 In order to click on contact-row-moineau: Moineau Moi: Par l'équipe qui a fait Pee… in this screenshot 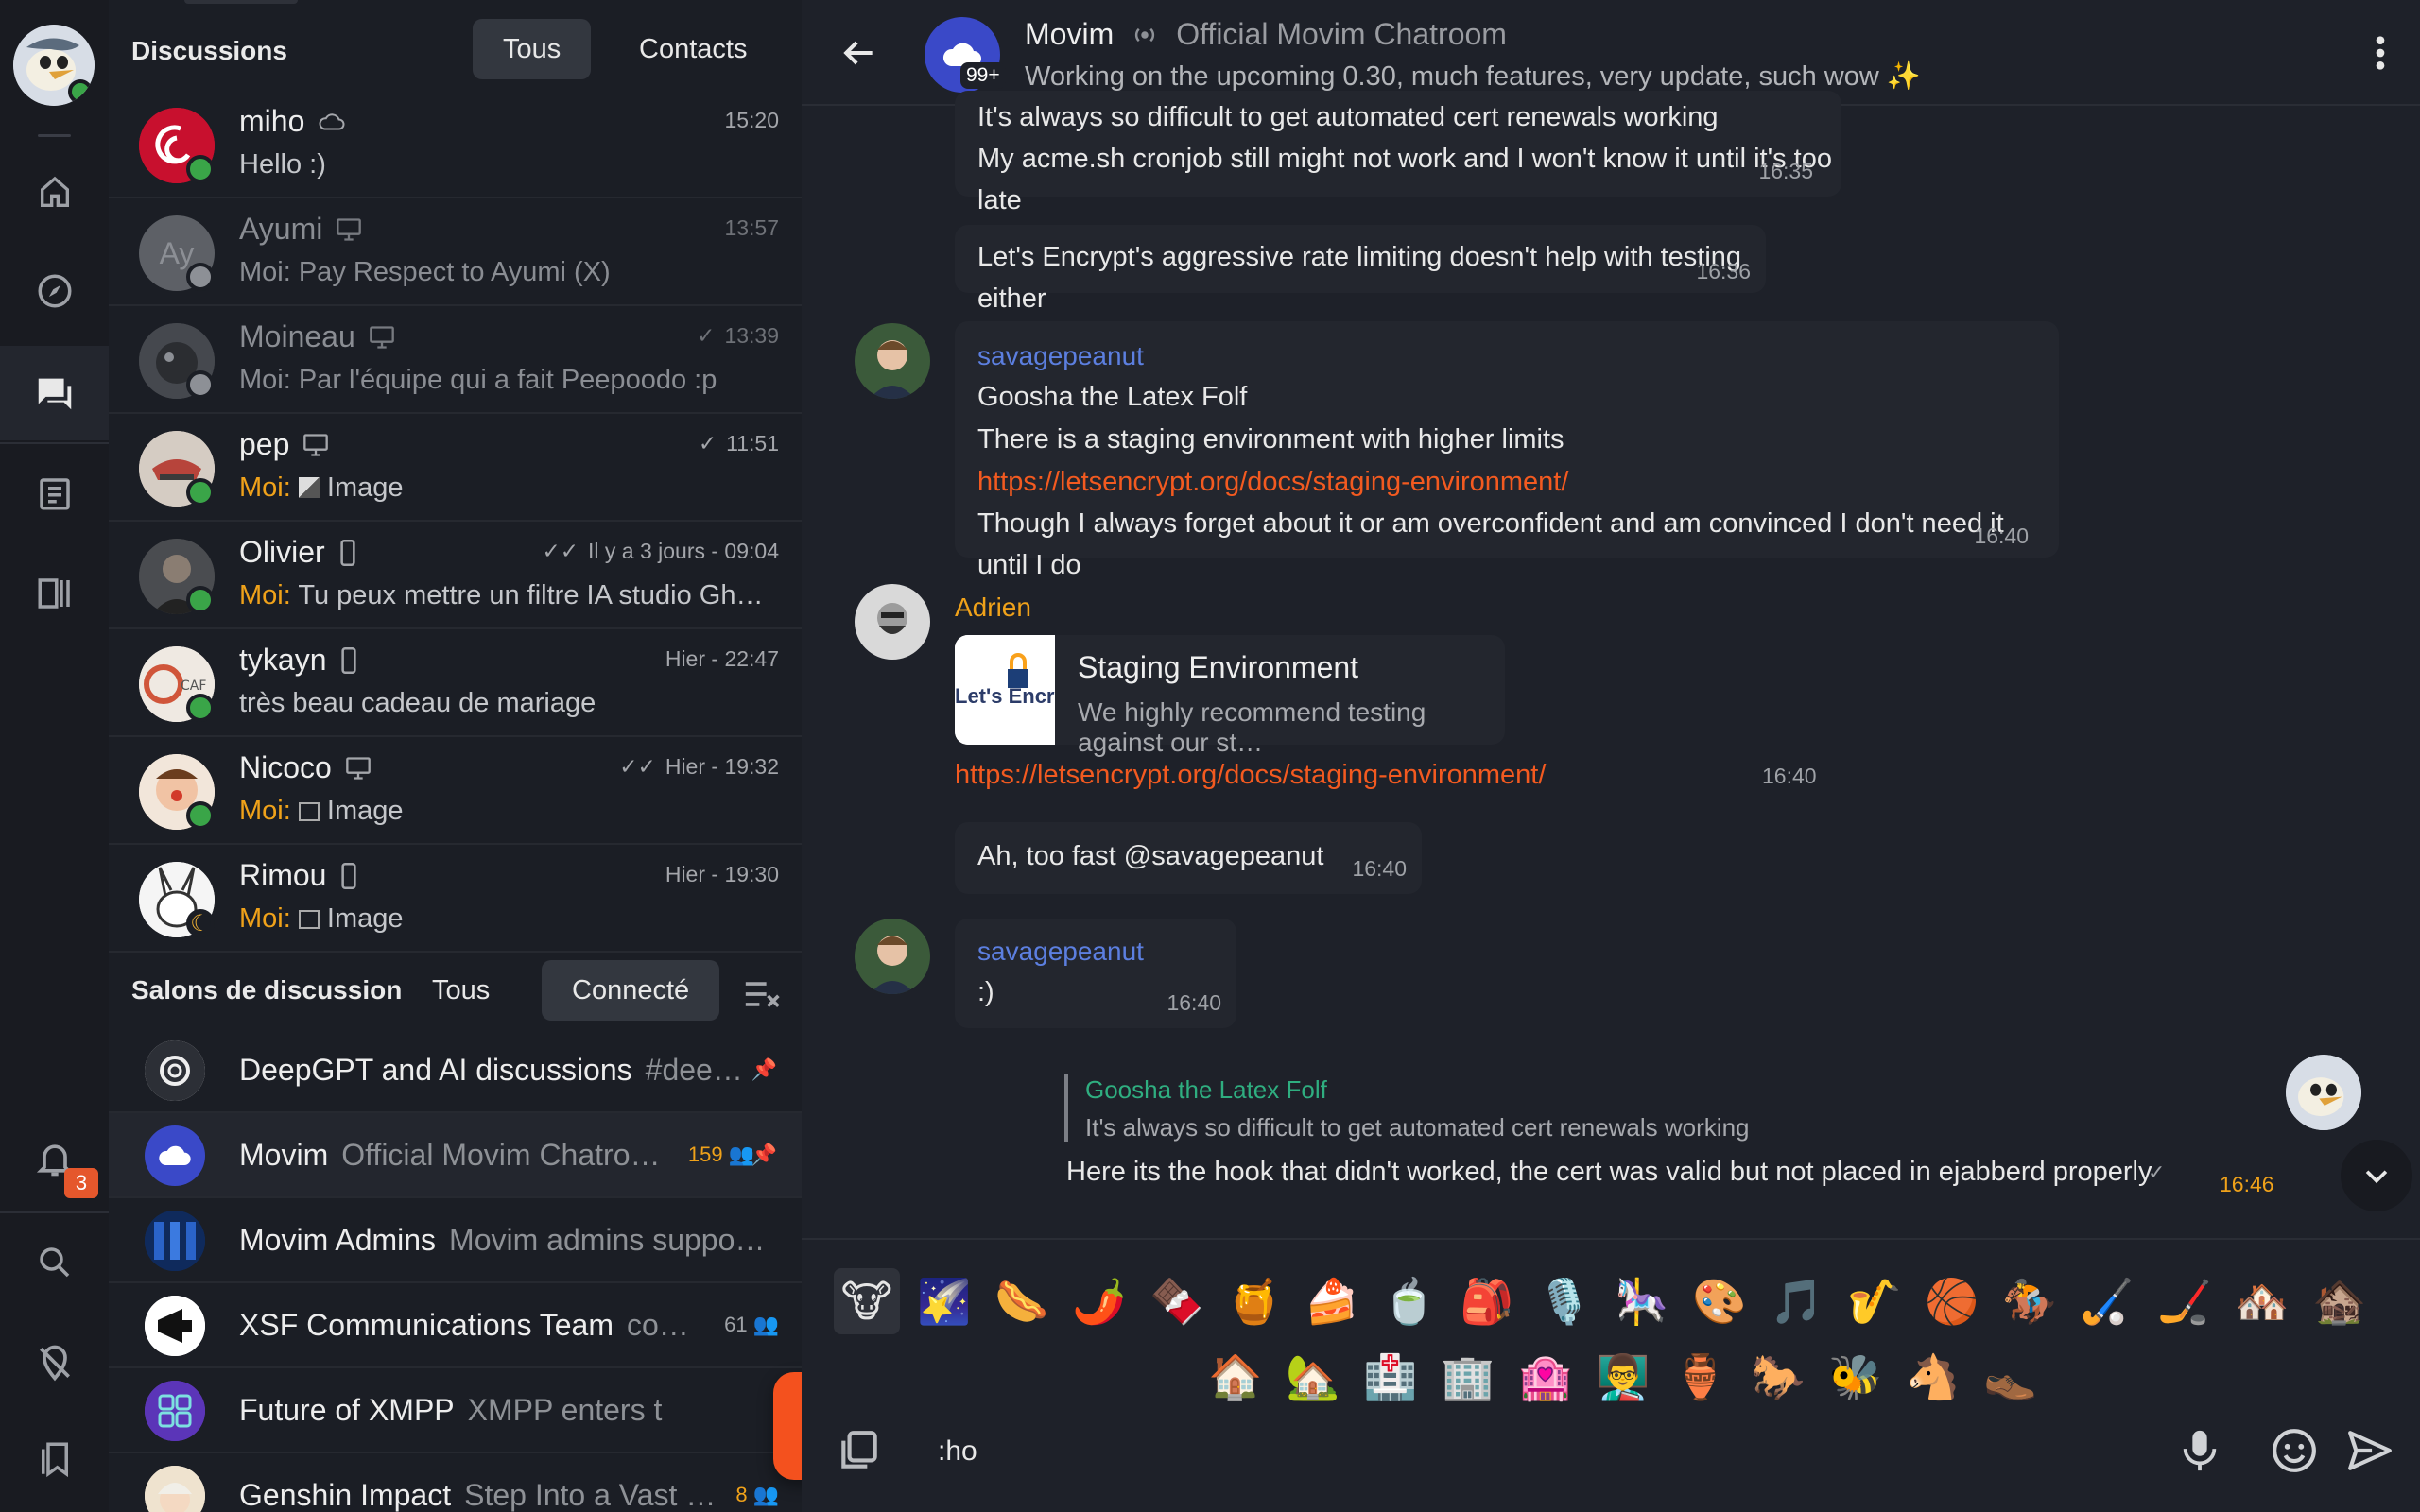, I will do `click(455, 360)`.